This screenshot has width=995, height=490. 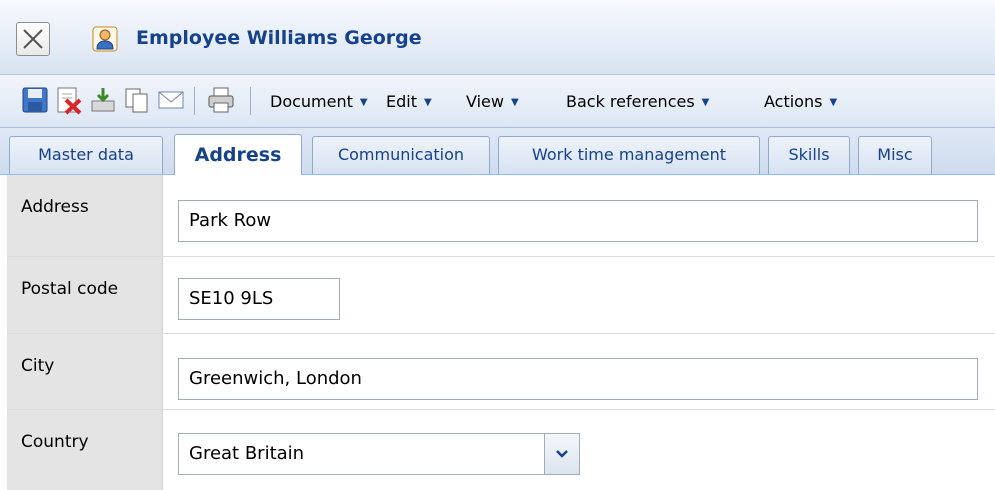 I want to click on label-cell: Country, so click(x=85, y=450).